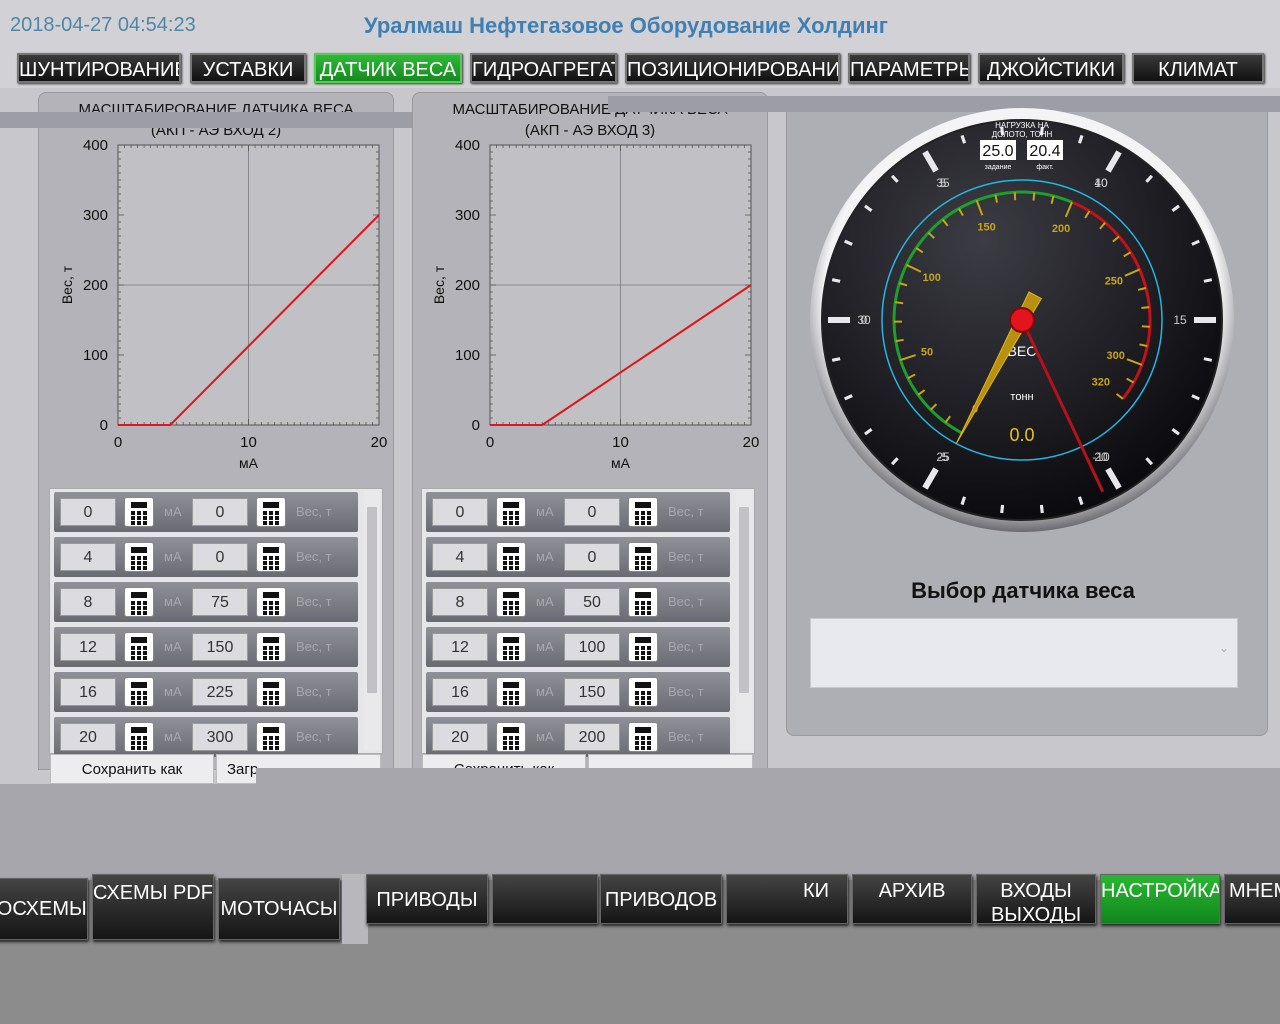 This screenshot has height=1024, width=1280. I want to click on weight-input: 75, so click(220, 602).